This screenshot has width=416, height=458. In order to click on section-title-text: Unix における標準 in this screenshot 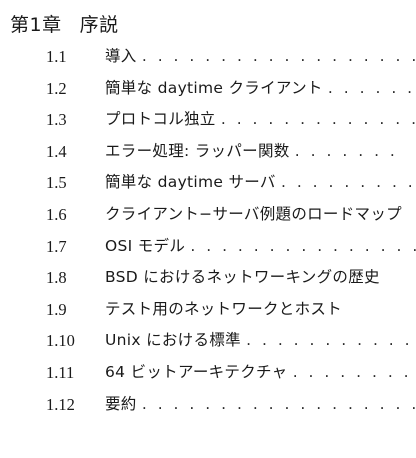, I will do `click(173, 340)`.